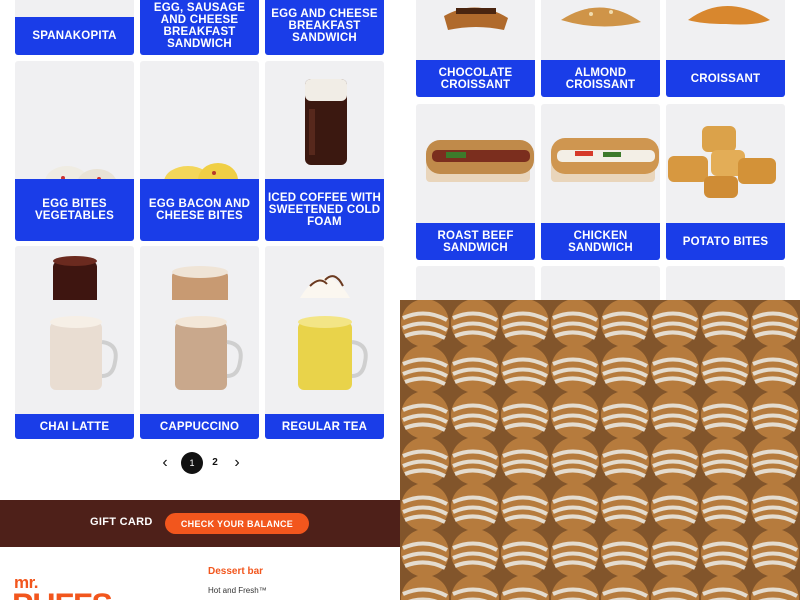 The width and height of the screenshot is (800, 600). What do you see at coordinates (75, 281) in the screenshot?
I see `iced-drink-image` at bounding box center [75, 281].